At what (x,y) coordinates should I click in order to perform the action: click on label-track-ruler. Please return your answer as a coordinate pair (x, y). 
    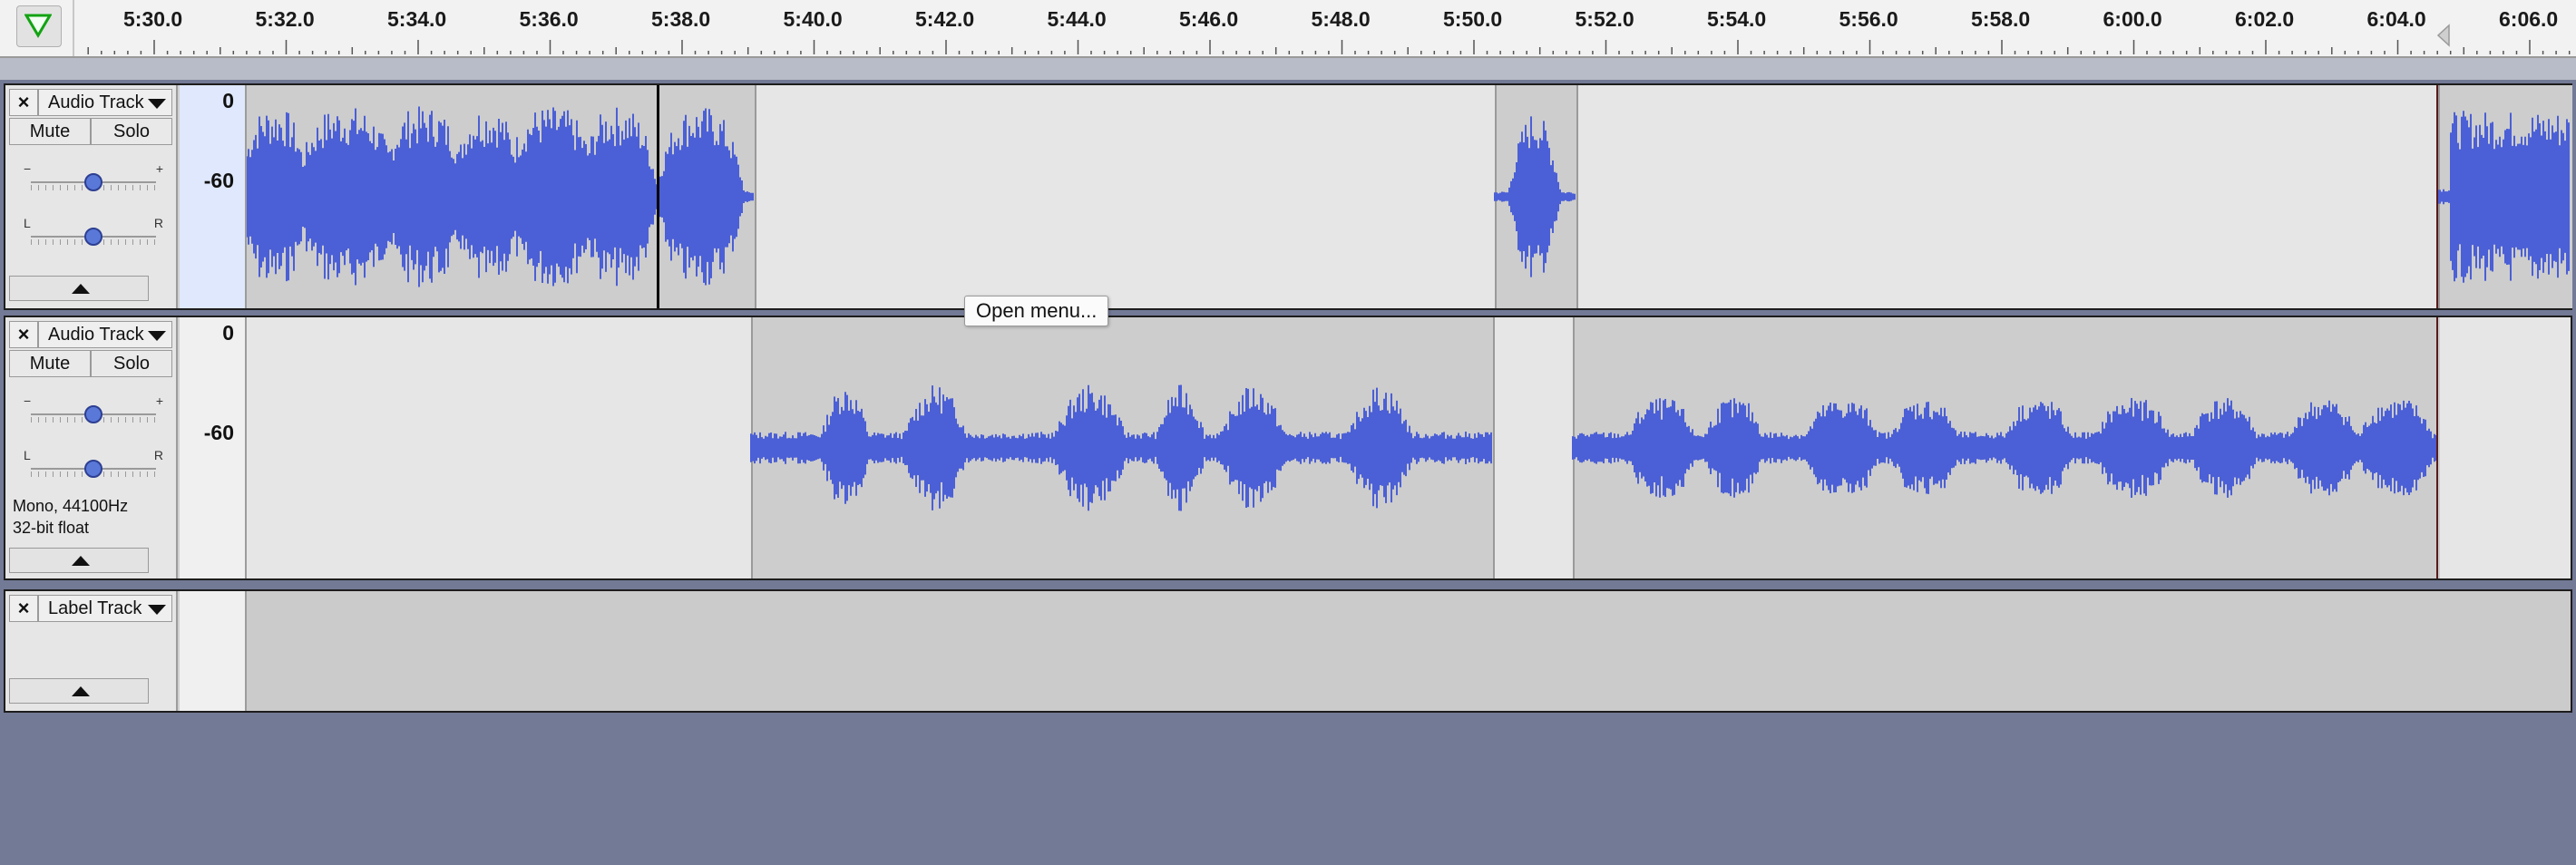
    Looking at the image, I should click on (213, 651).